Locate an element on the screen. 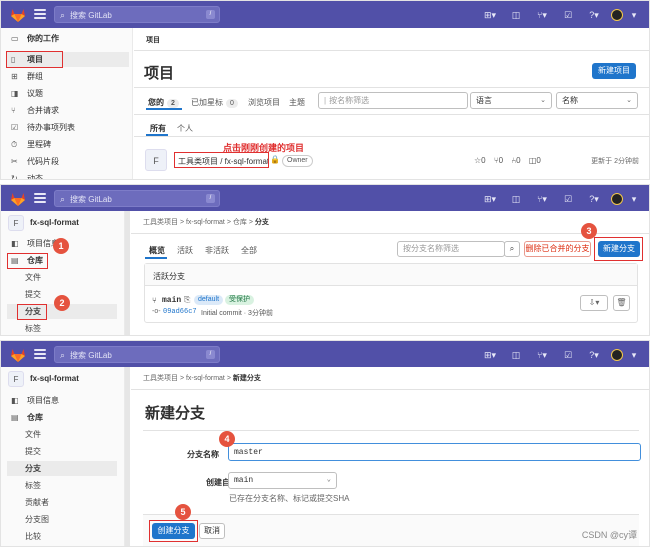  create-from-select: main ⌄ is located at coordinates (282, 480).